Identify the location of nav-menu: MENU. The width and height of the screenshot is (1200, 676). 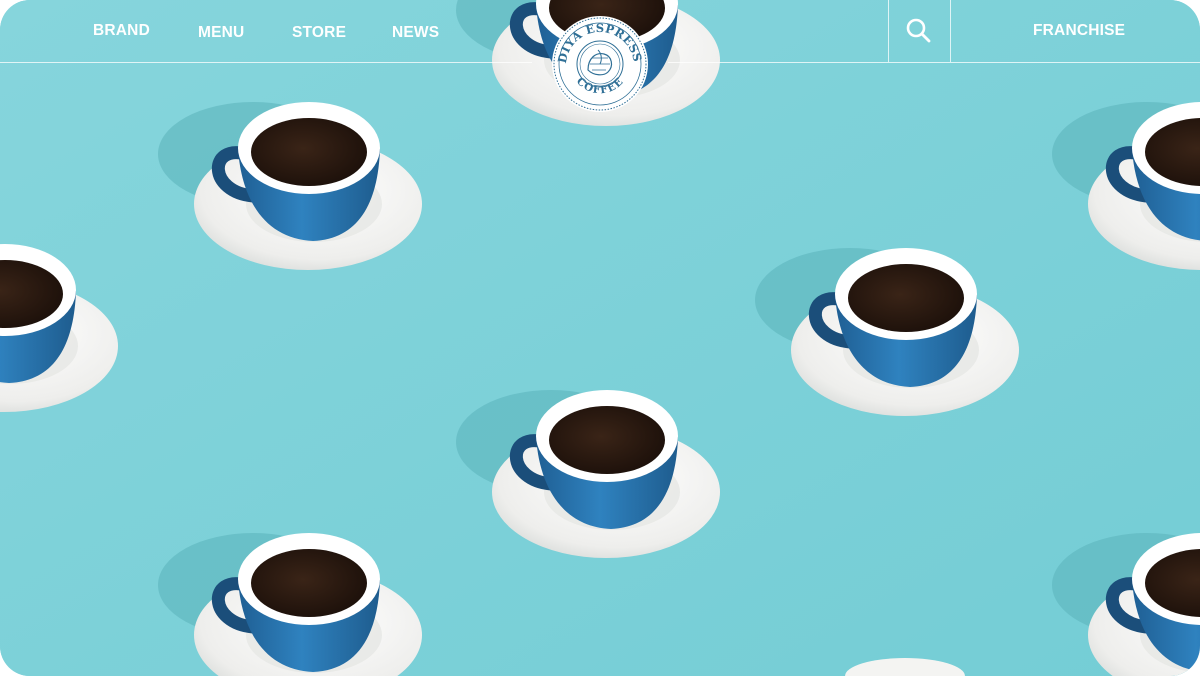
(221, 33).